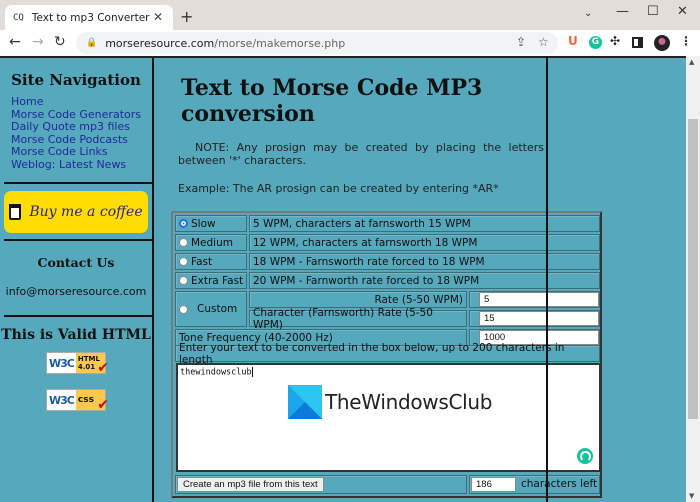  What do you see at coordinates (203, 223) in the screenshot?
I see `speed-label: Slow` at bounding box center [203, 223].